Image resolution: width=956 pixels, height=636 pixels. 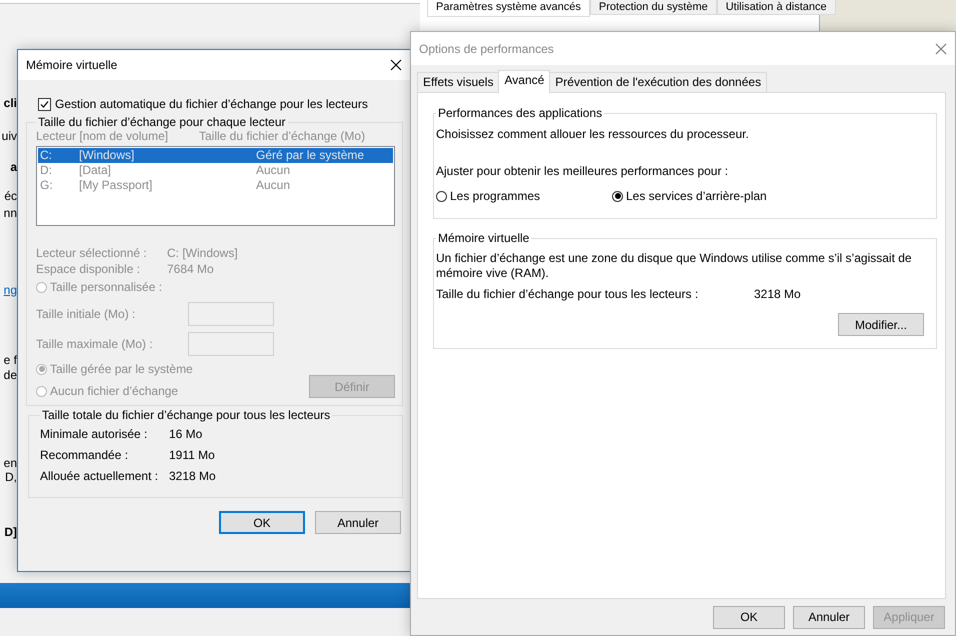 I want to click on size-value: 3218 Mo, so click(x=777, y=294).